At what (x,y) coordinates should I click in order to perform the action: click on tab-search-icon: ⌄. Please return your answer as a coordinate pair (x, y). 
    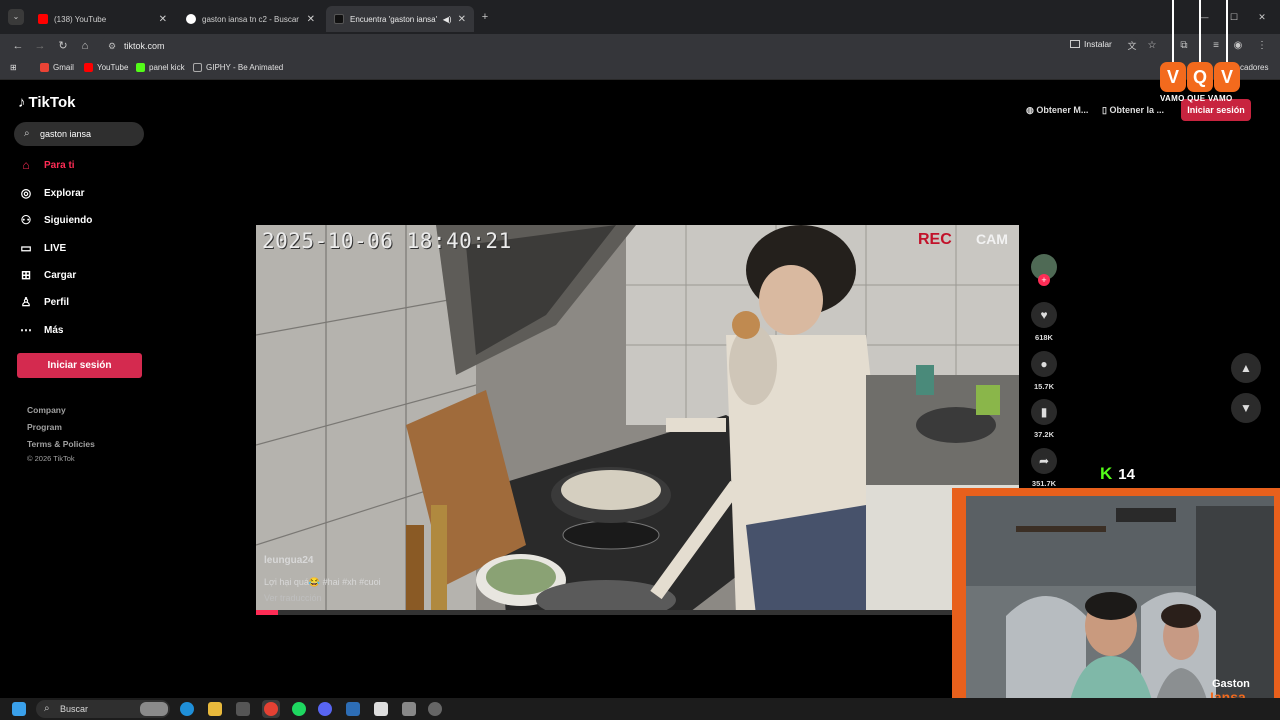
    Looking at the image, I should click on (16, 17).